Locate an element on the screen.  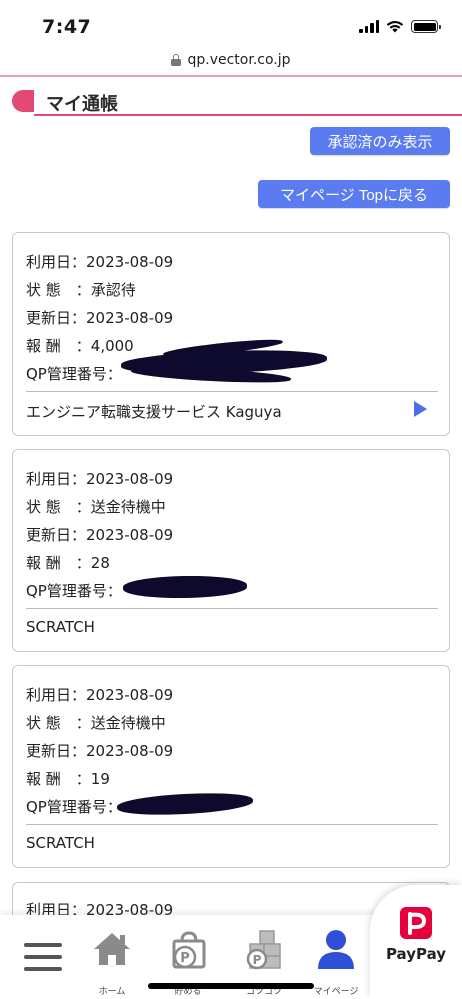
url-text: qp.vector.co.jp is located at coordinates (239, 60).